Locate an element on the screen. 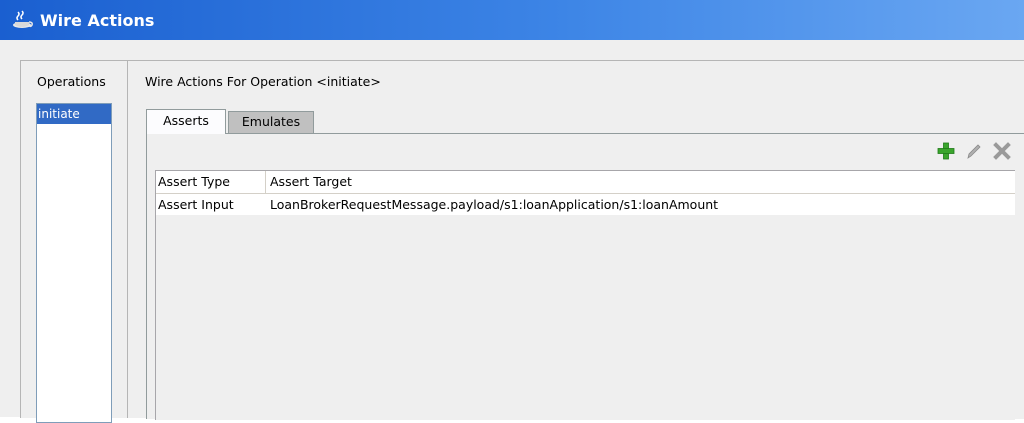 The image size is (1024, 423). delete-button is located at coordinates (1002, 151).